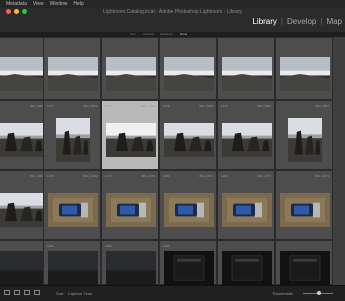 The image size is (345, 301). Describe the element at coordinates (36, 106) in the screenshot. I see `cell-filename: IMG_3062` at that location.